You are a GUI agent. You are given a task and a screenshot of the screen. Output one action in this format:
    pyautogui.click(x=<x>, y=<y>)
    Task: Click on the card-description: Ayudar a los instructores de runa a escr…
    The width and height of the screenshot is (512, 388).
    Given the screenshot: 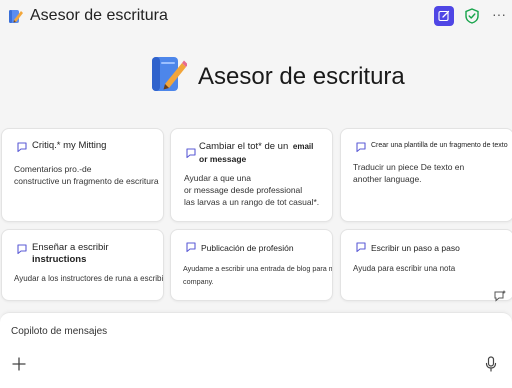 What is the action you would take?
    pyautogui.click(x=89, y=278)
    